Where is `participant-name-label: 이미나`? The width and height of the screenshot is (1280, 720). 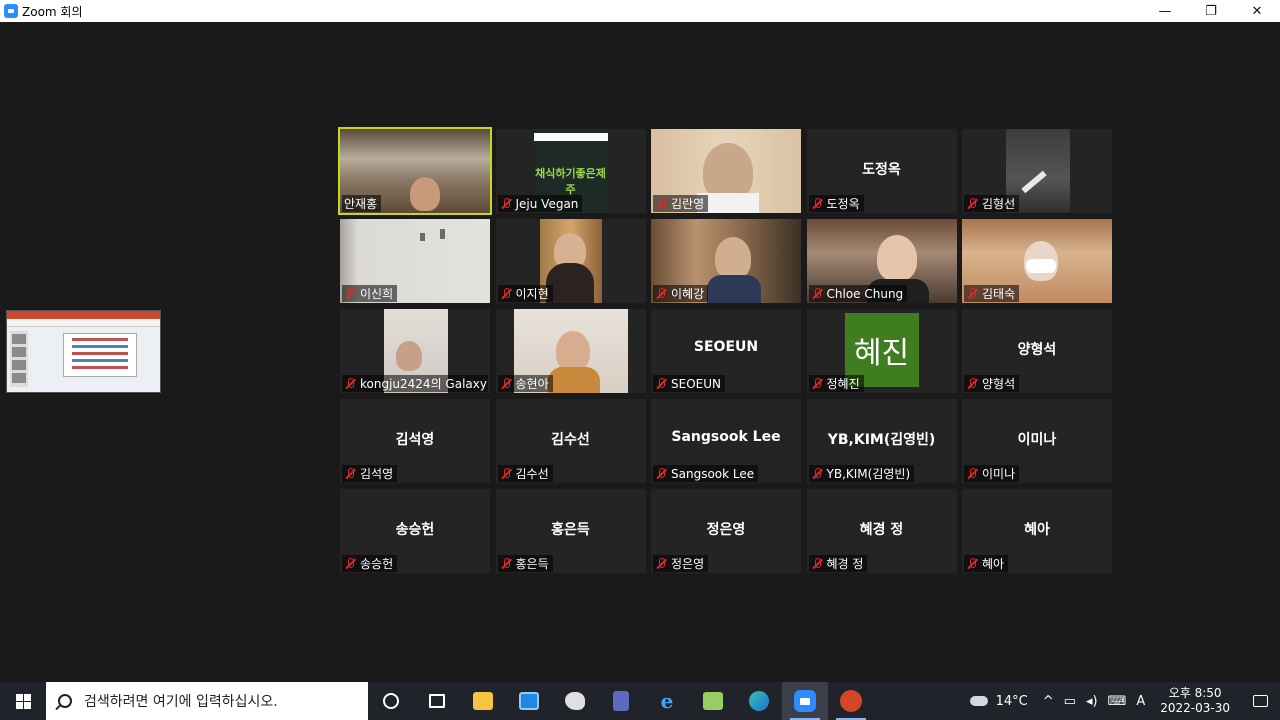
participant-name-label: 이미나 is located at coordinates (992, 473).